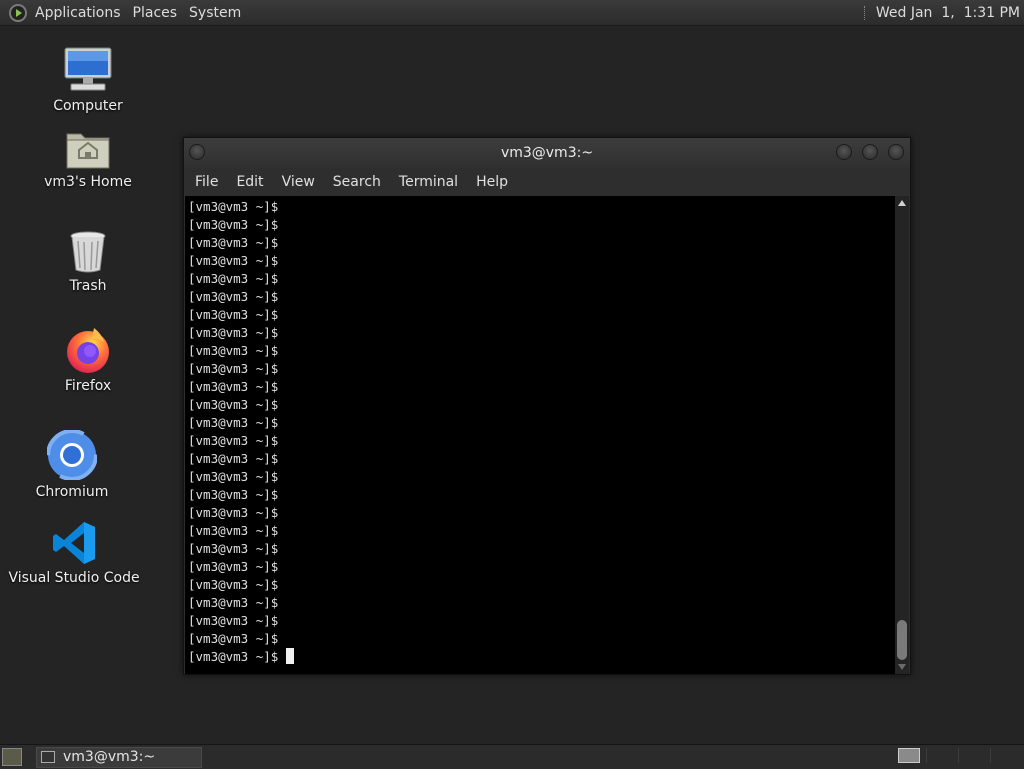 The height and width of the screenshot is (769, 1024). Describe the element at coordinates (217, 13) in the screenshot. I see `menu-system: System` at that location.